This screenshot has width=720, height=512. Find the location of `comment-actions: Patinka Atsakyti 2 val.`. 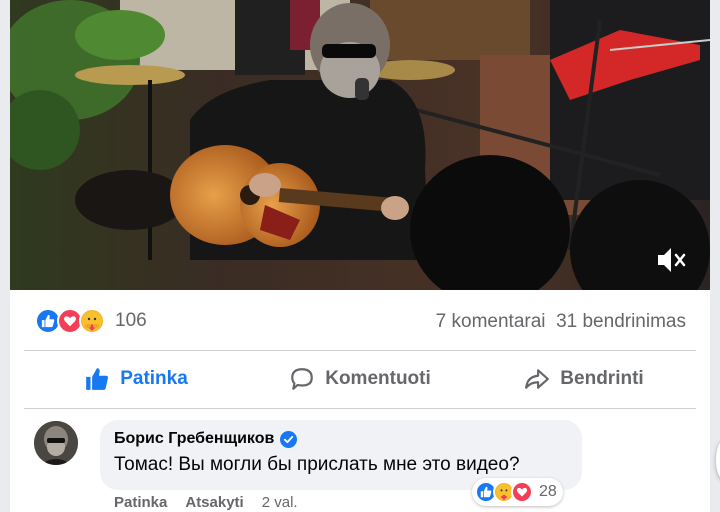

comment-actions: Patinka Atsakyti 2 val. is located at coordinates (206, 502).